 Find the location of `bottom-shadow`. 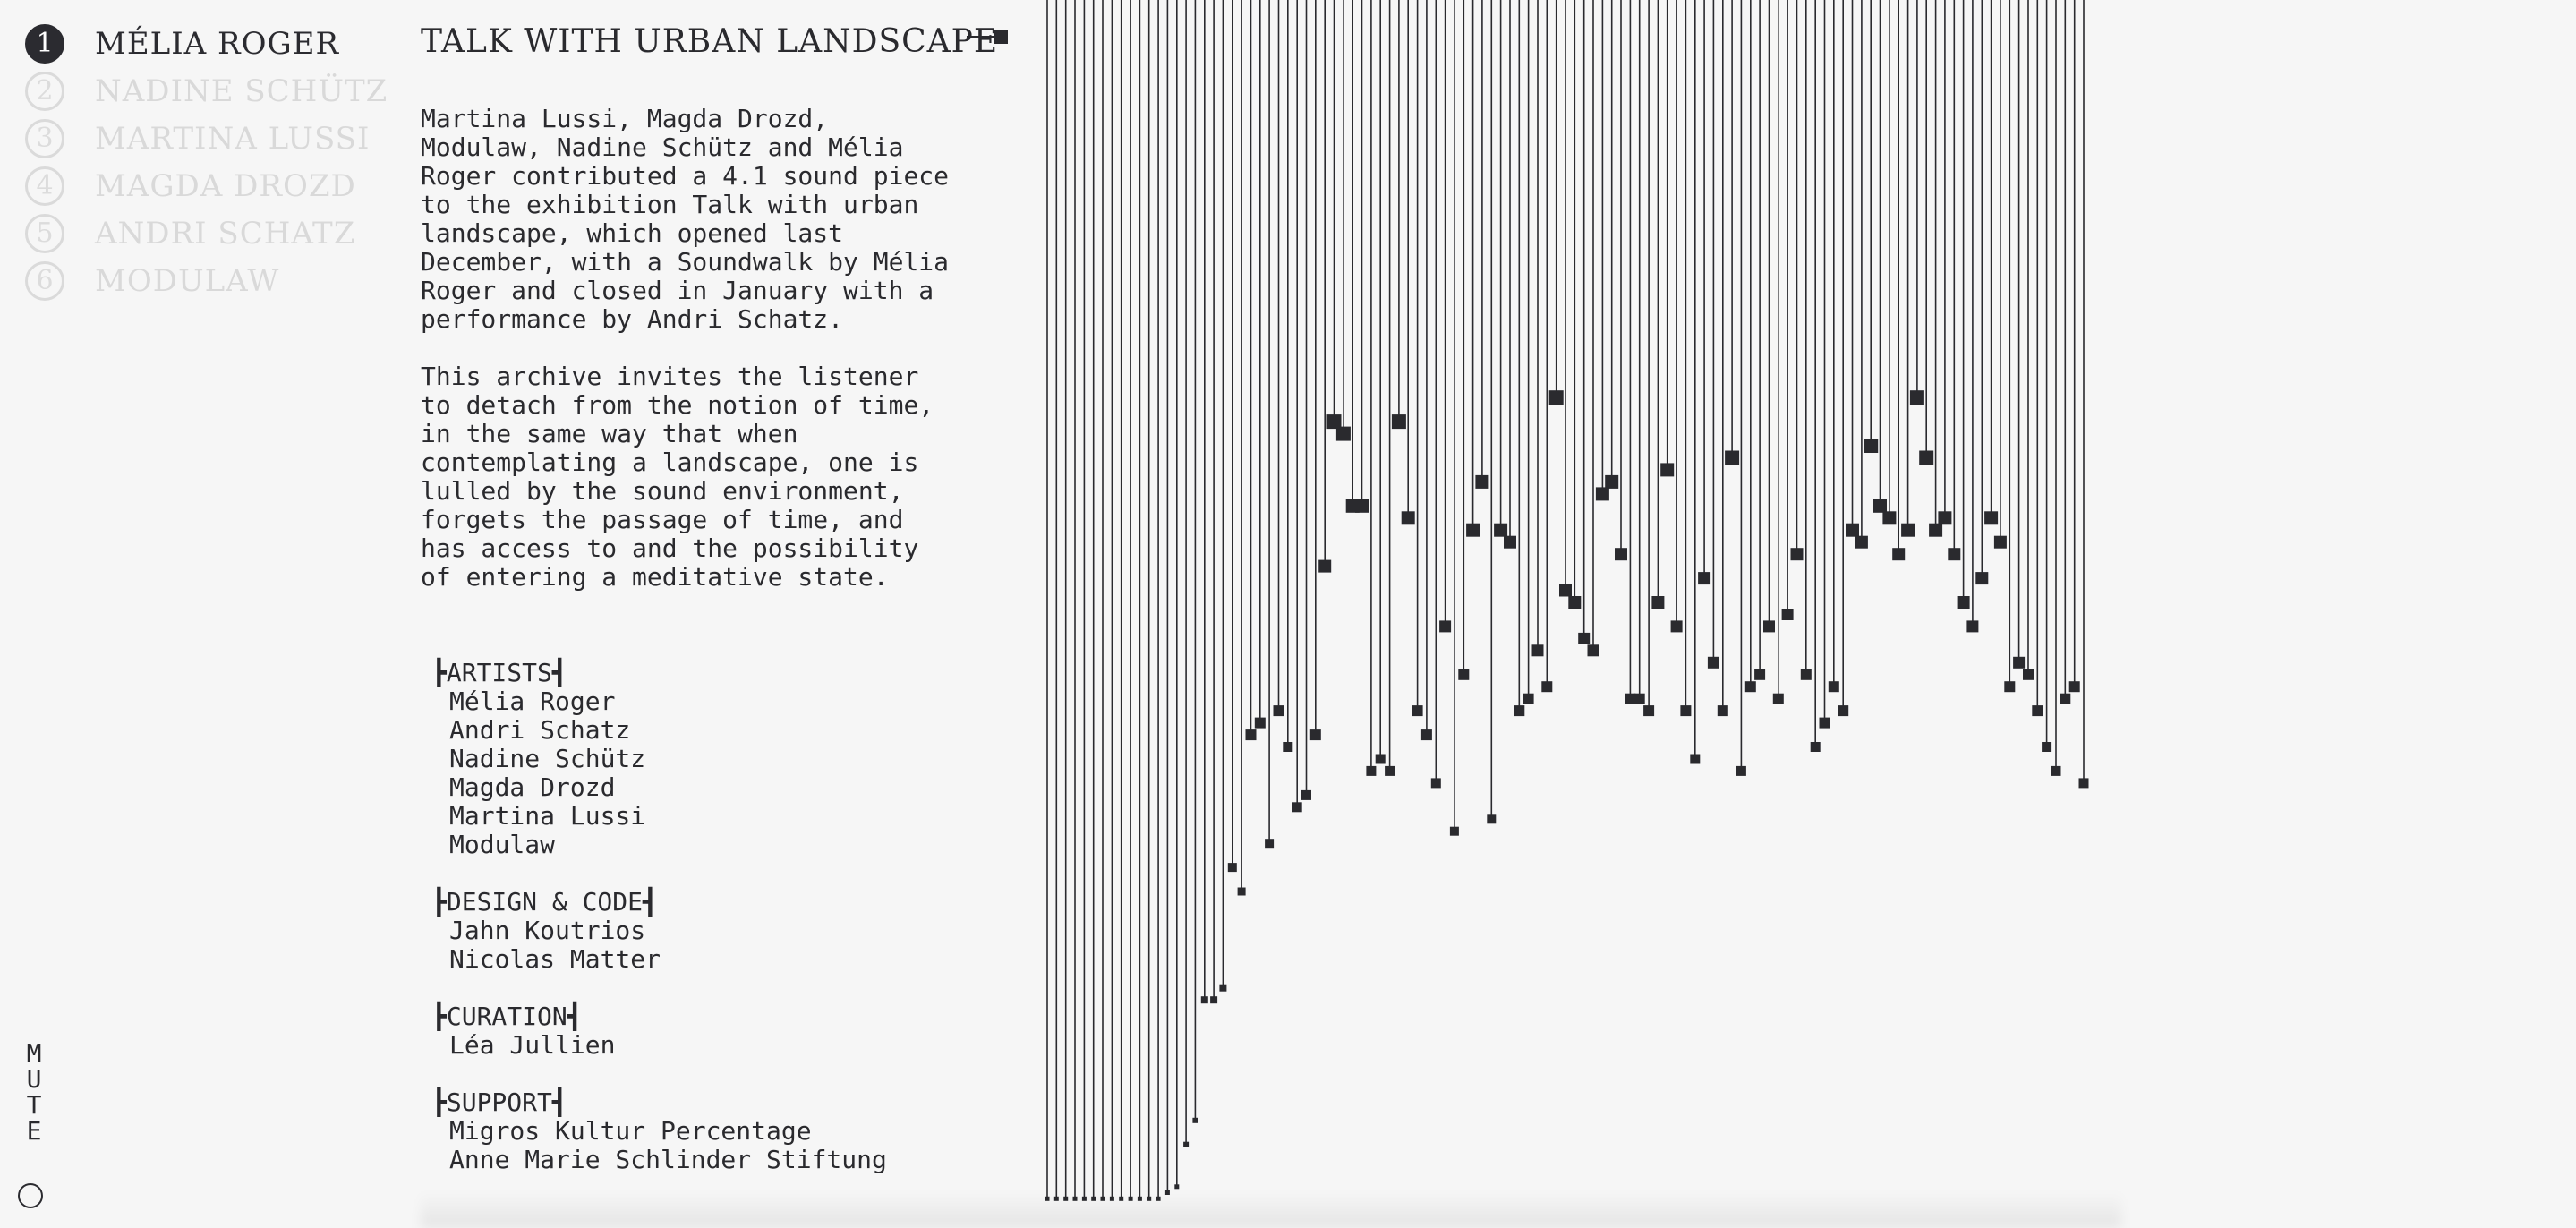

bottom-shadow is located at coordinates (1271, 1210).